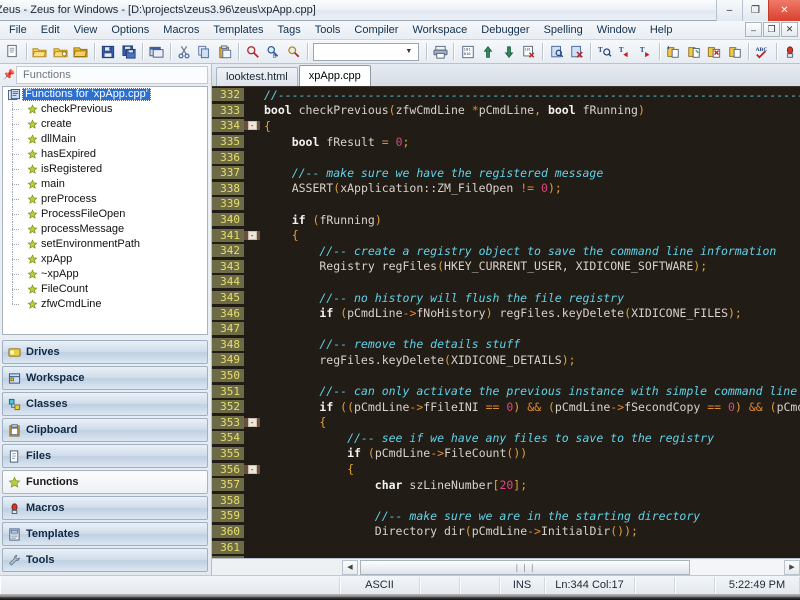 Image resolution: width=800 pixels, height=600 pixels. I want to click on code-line: 357 char szLineNumber[20];, so click(506, 485).